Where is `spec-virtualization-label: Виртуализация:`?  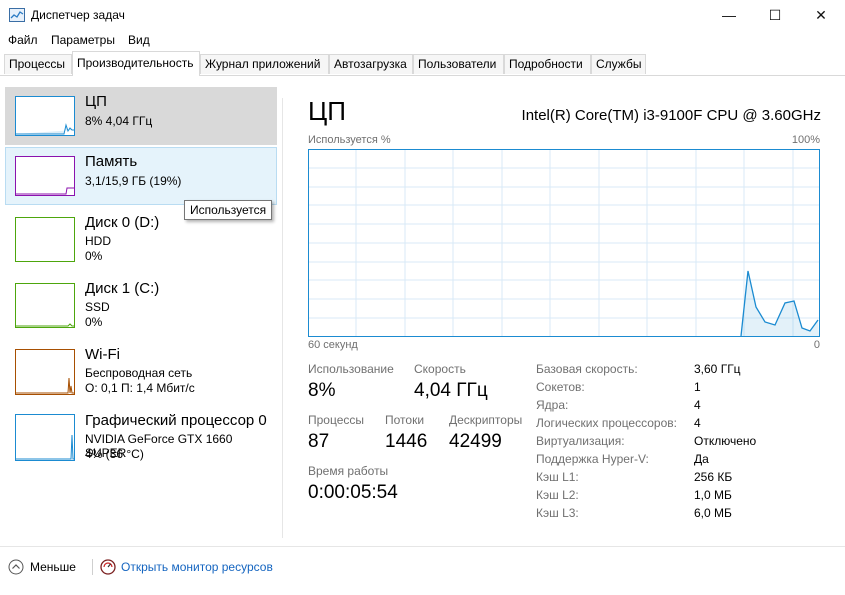
spec-virtualization-label: Виртуализация: is located at coordinates (580, 441).